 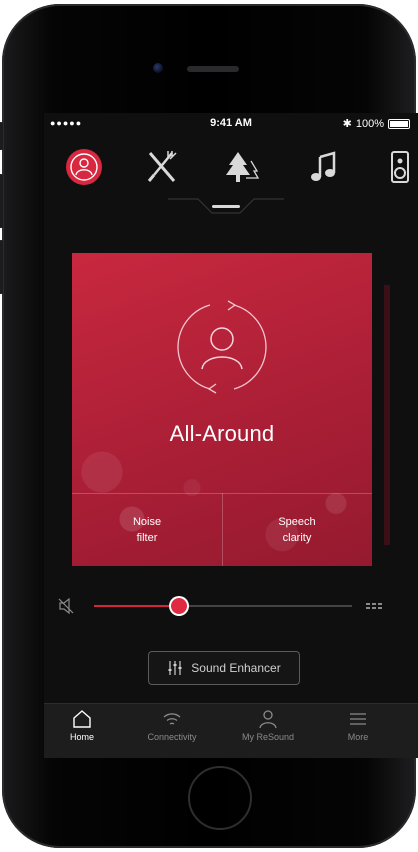 I want to click on wifi-icon, so click(x=172, y=719).